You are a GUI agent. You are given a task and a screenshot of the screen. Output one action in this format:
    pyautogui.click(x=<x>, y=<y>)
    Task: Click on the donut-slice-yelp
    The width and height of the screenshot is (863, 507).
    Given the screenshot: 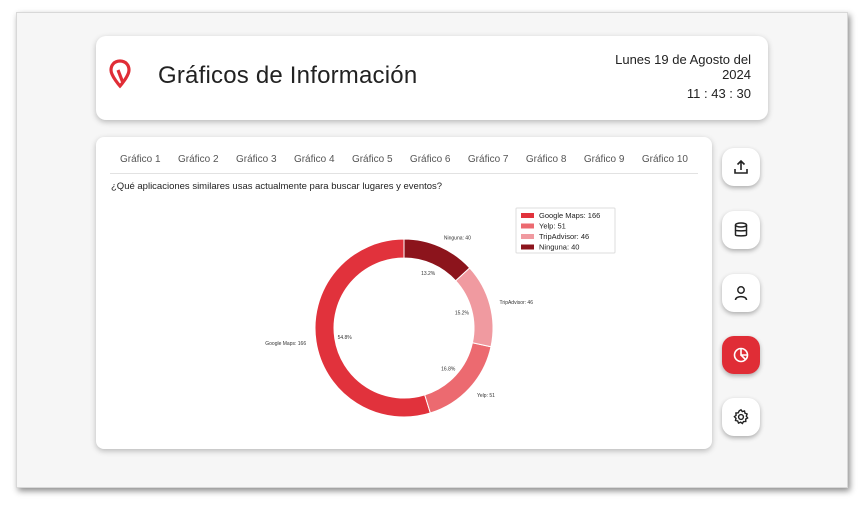 What is the action you would take?
    pyautogui.click(x=458, y=378)
    